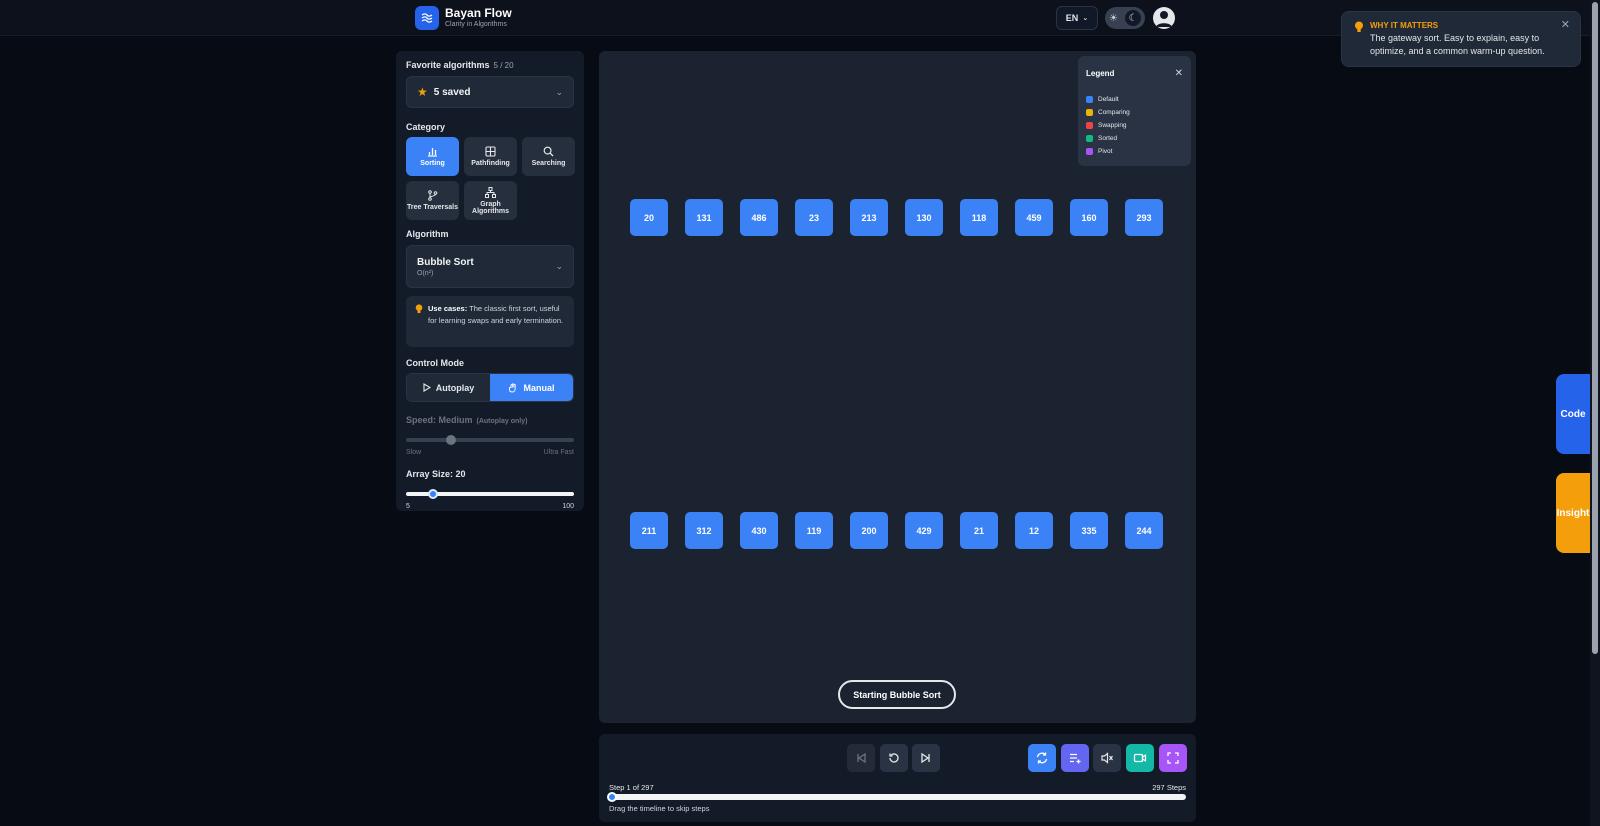  What do you see at coordinates (659, 808) in the screenshot?
I see `drag-hint: Drag the timeline to skip steps` at bounding box center [659, 808].